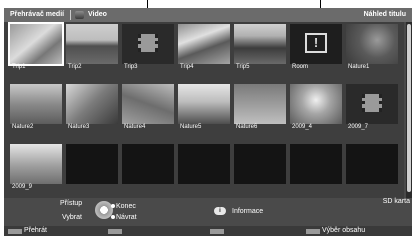  I want to click on video-thumbnail: !, so click(316, 44).